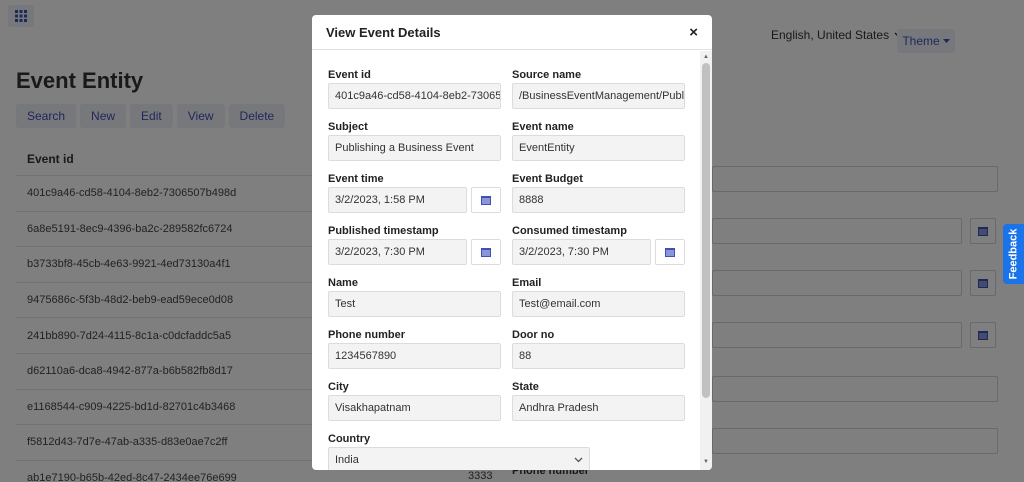  What do you see at coordinates (414, 96) in the screenshot?
I see `event-id-field: 401c9a46-cd58-4104-8eb2-7306507b498d` at bounding box center [414, 96].